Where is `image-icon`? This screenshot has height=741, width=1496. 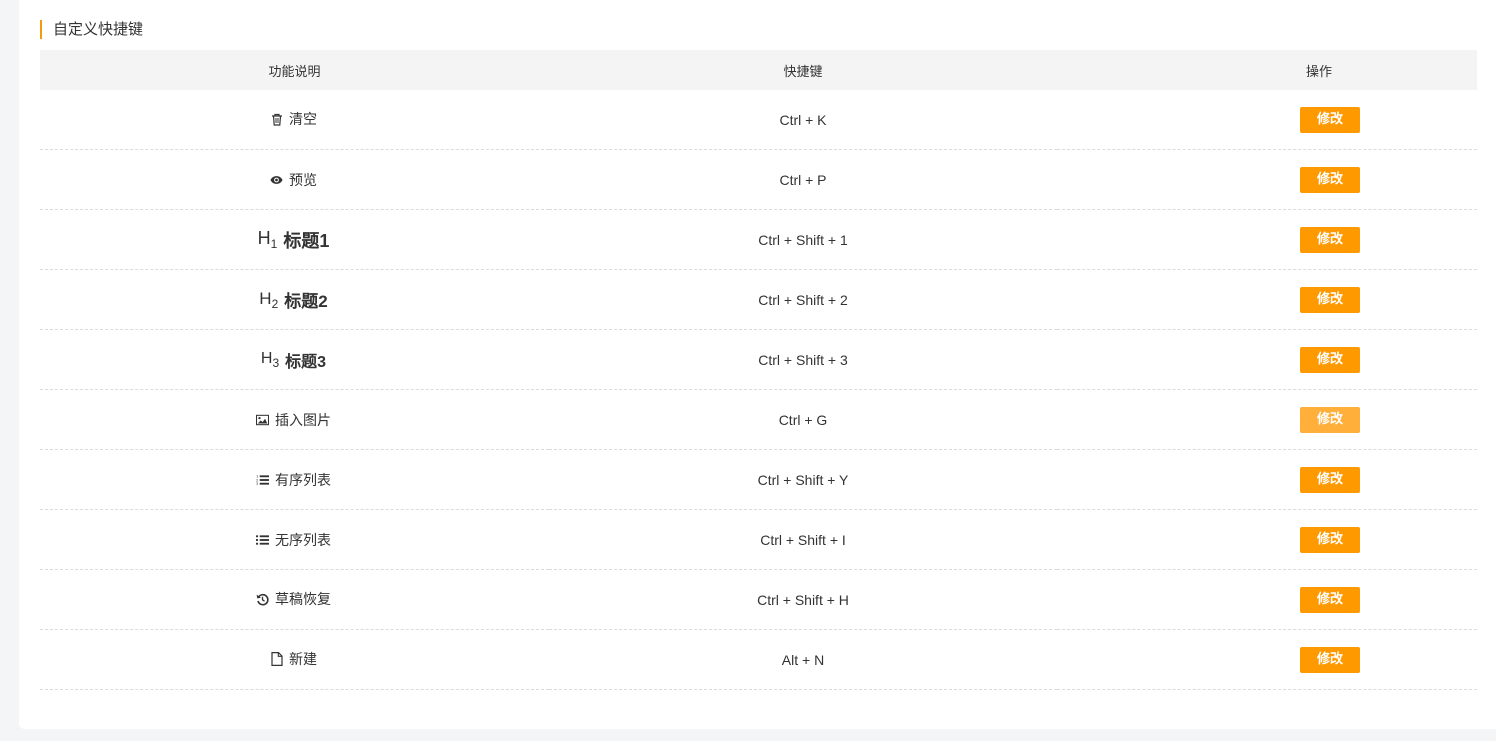 image-icon is located at coordinates (262, 420).